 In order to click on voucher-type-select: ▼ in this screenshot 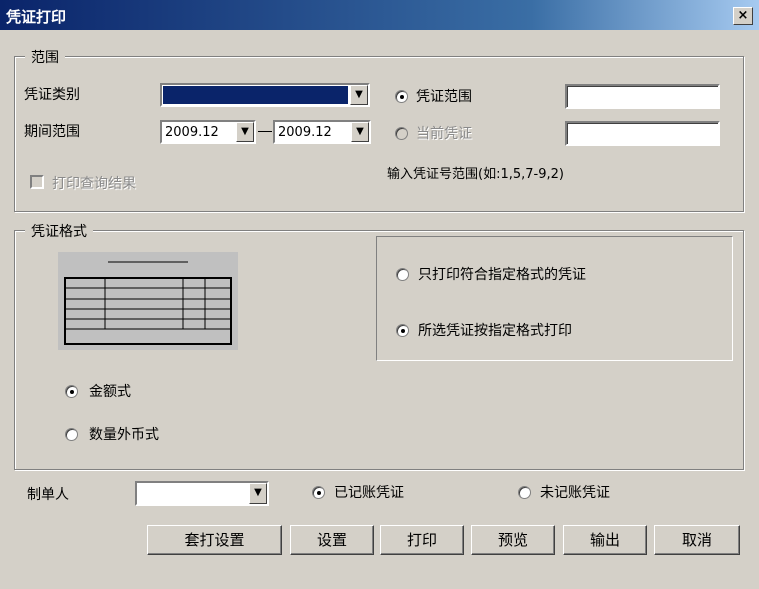, I will do `click(265, 95)`.